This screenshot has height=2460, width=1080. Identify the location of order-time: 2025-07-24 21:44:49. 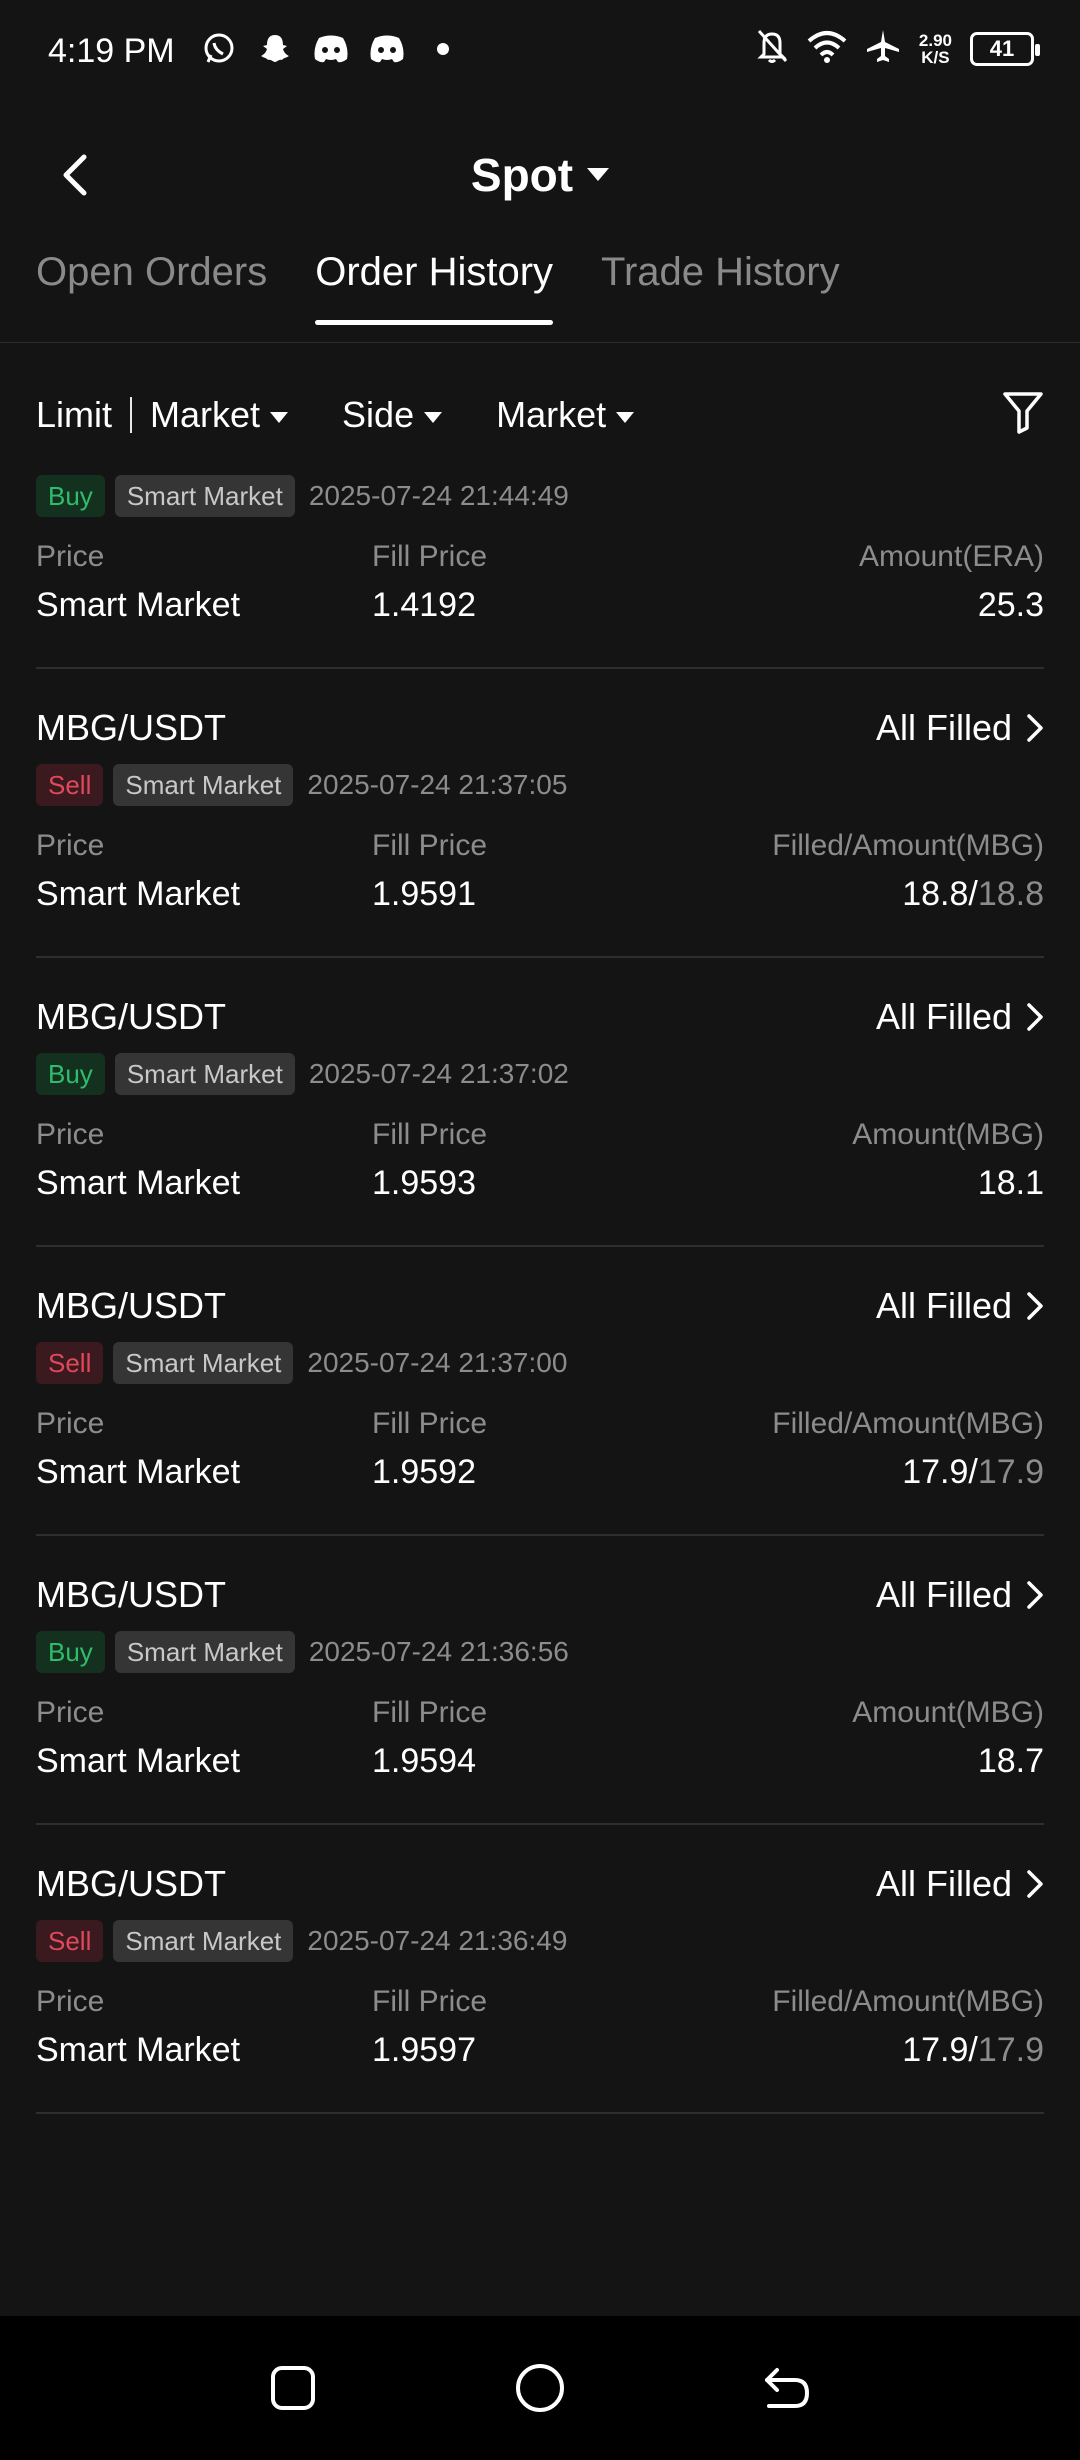
(438, 495).